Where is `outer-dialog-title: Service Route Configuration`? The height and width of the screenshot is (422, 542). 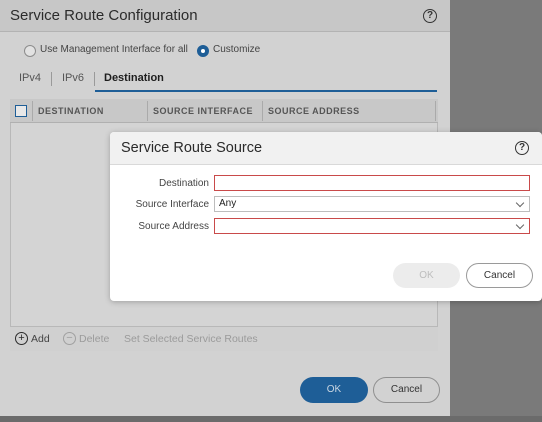
outer-dialog-title: Service Route Configuration is located at coordinates (104, 15).